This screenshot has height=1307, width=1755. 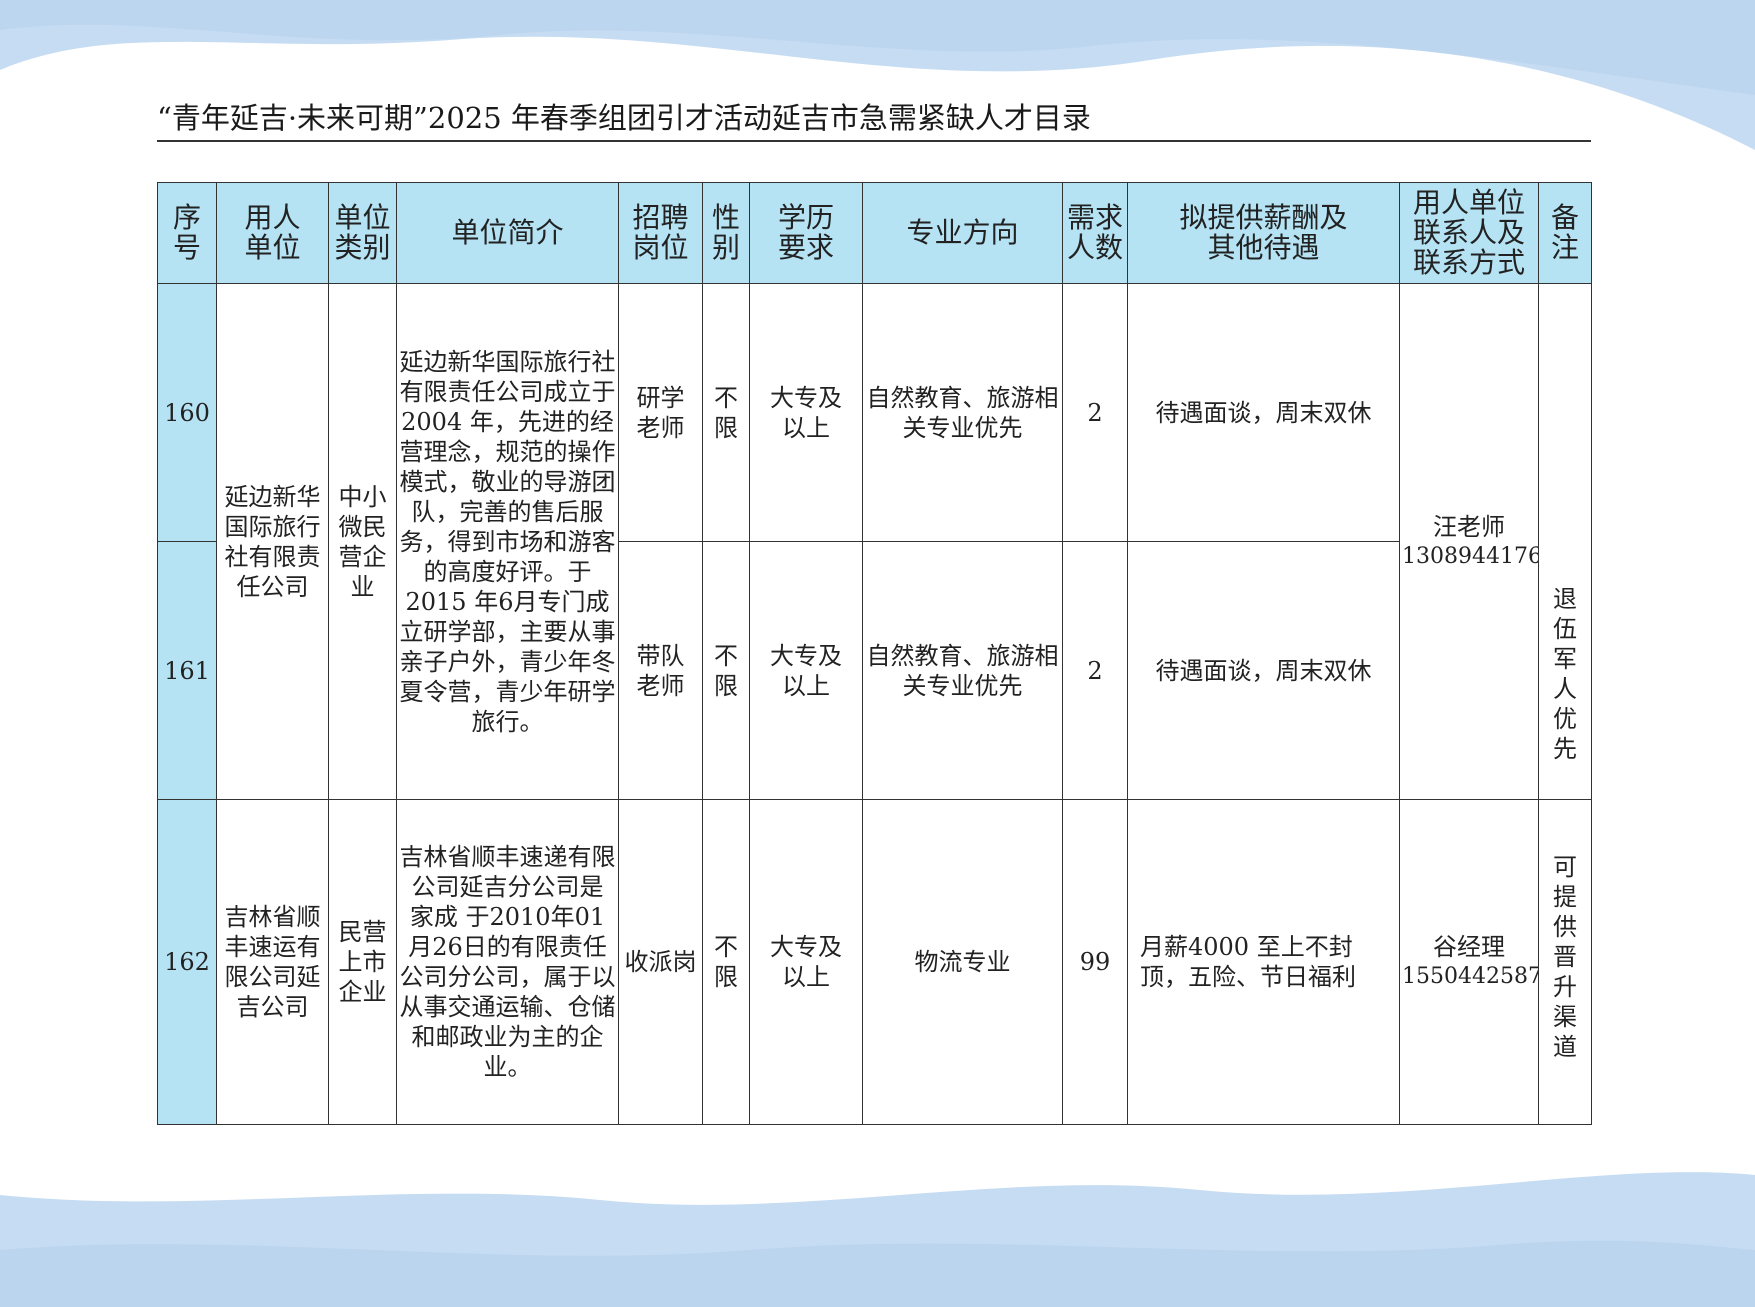 I want to click on page-title: “青年延吉·未来可期”2025 年春季组团引才活动延吉市急需紧缺人才目录, so click(x=874, y=121).